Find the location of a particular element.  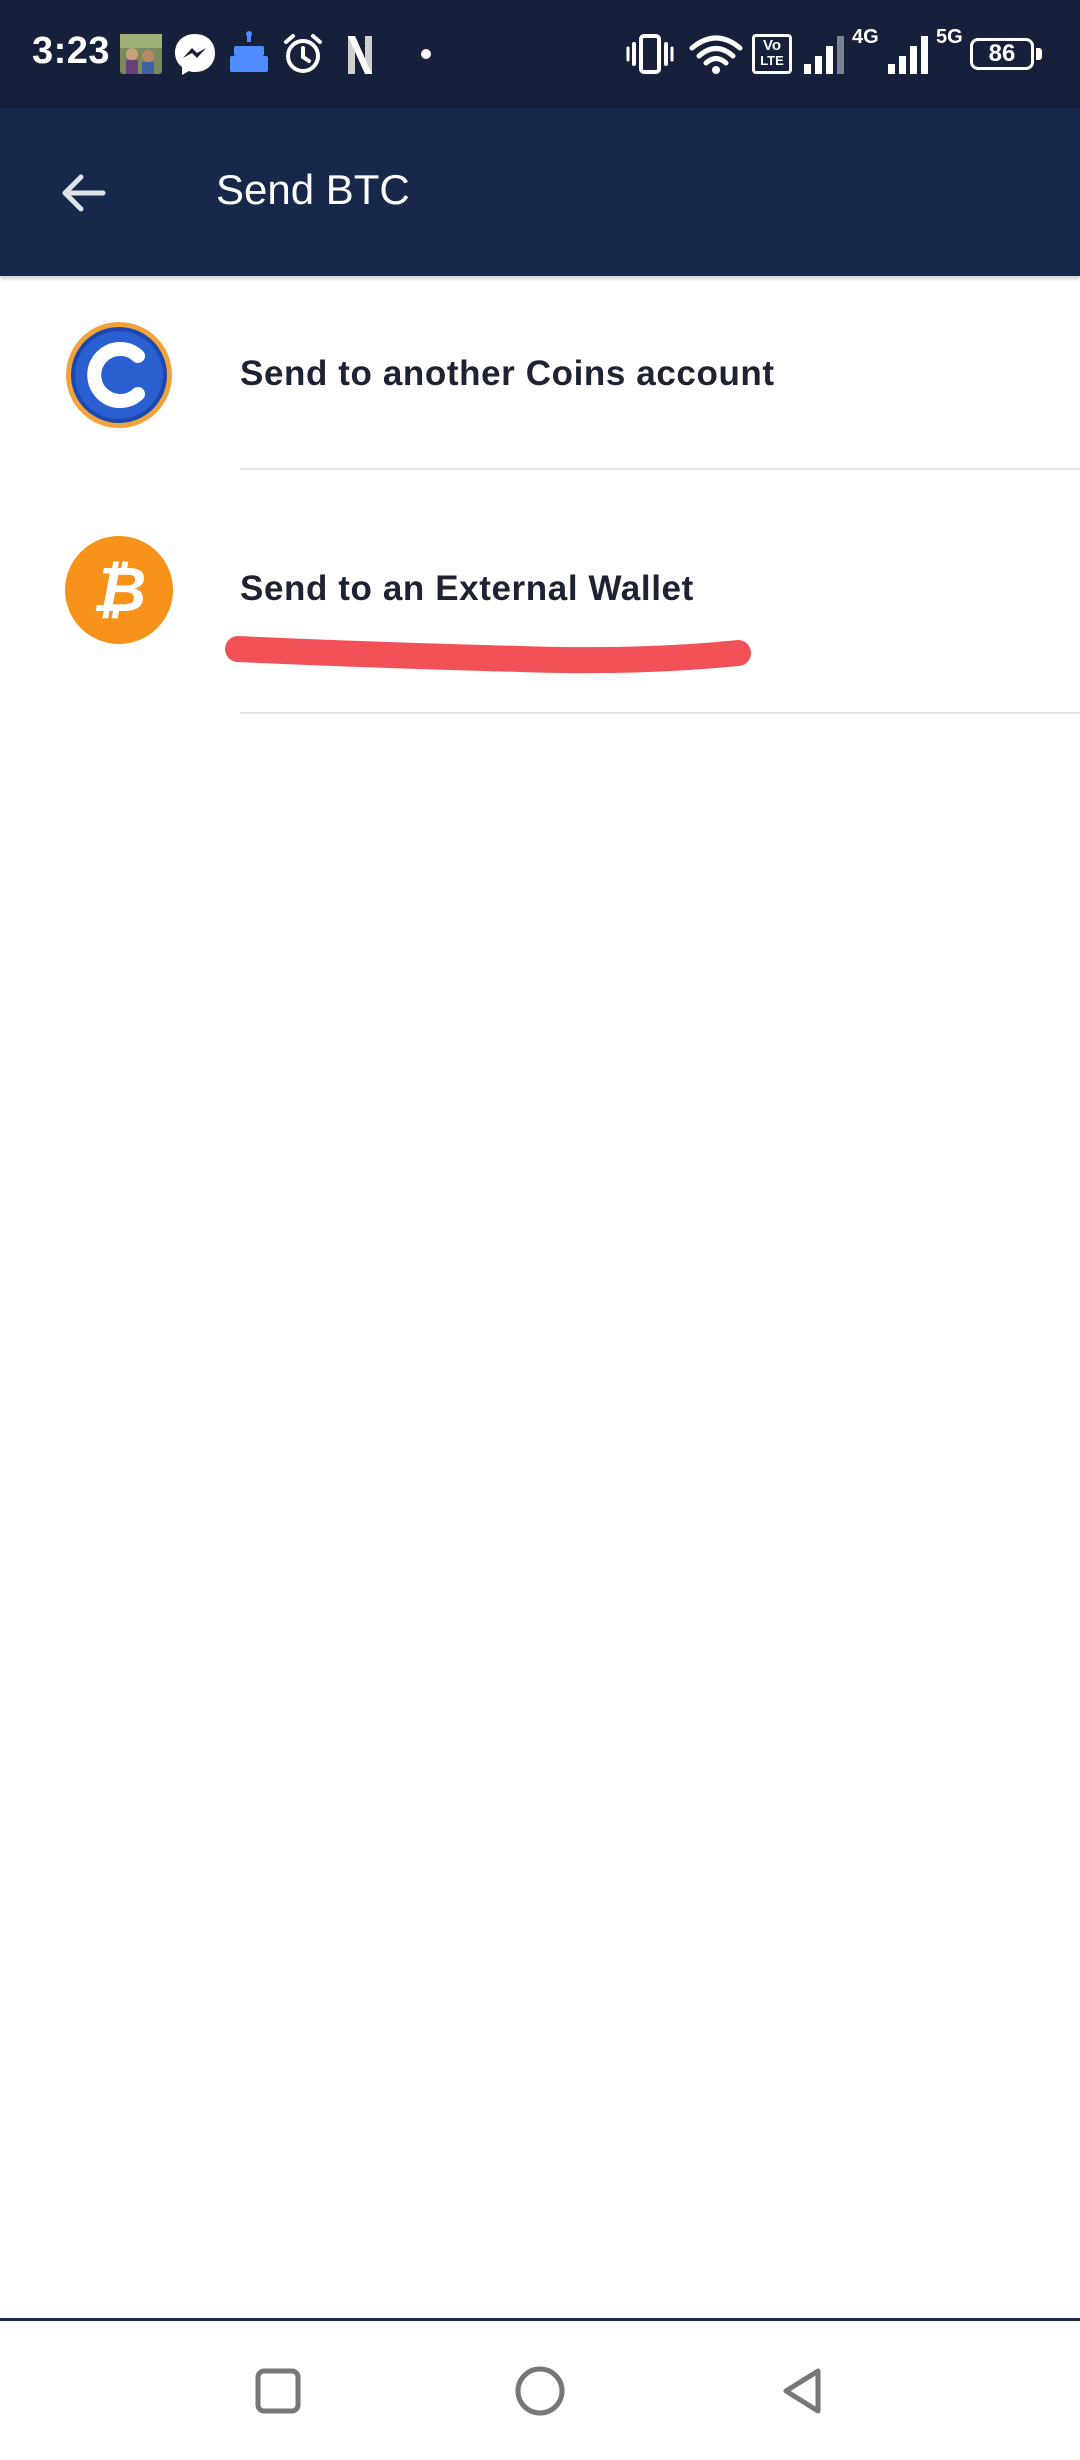

square-icon is located at coordinates (278, 2391).